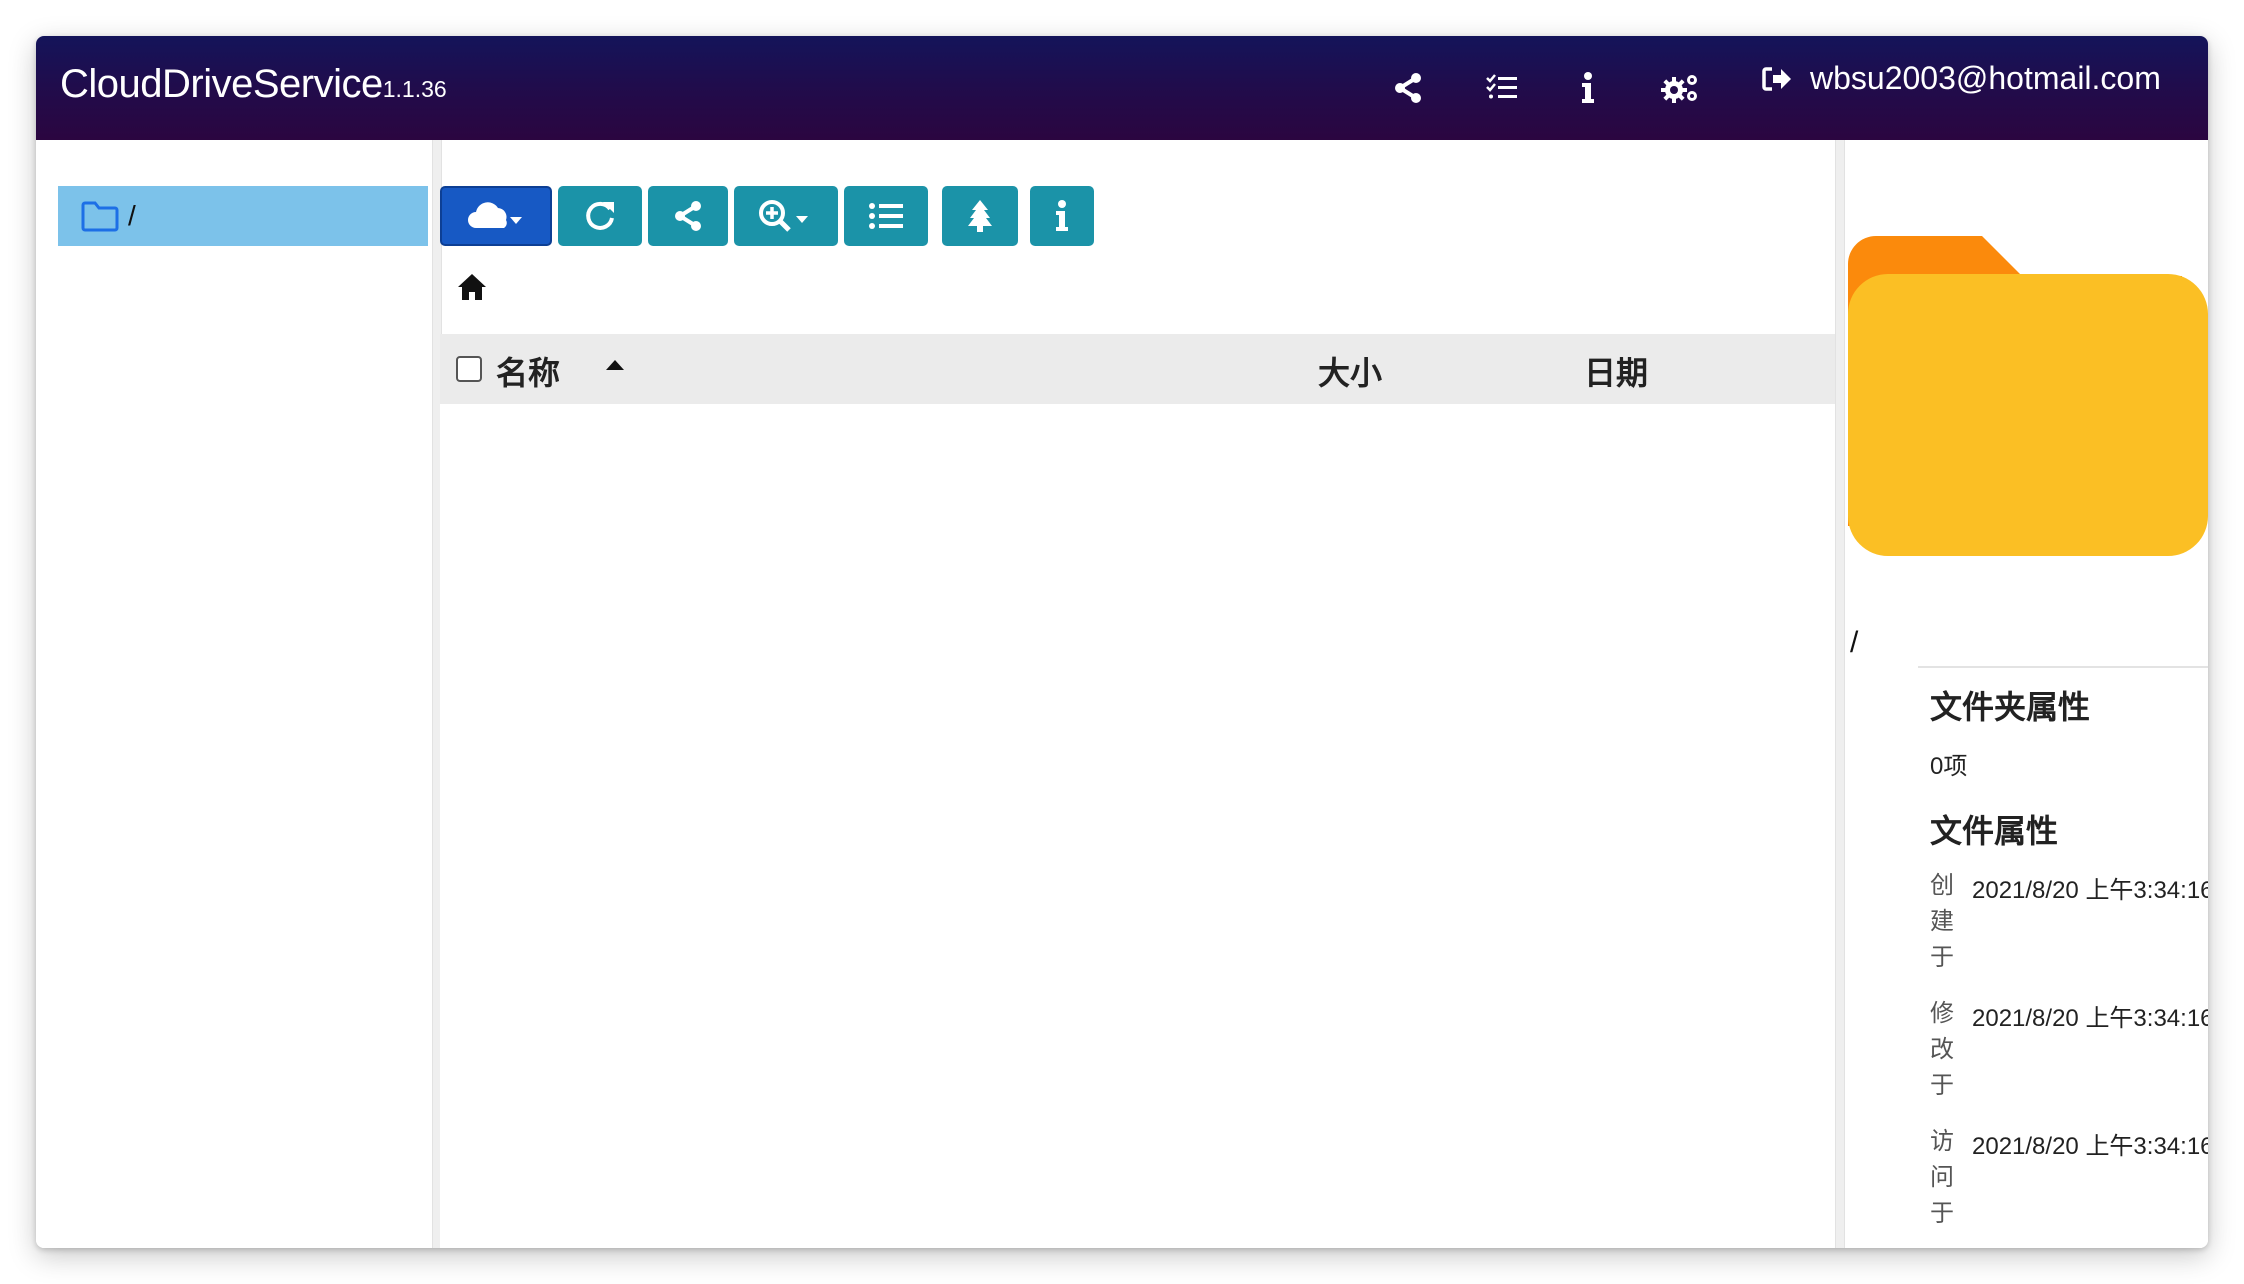 The height and width of the screenshot is (1284, 2244). Describe the element at coordinates (1776, 78) in the screenshot. I see `logout-icon` at that location.